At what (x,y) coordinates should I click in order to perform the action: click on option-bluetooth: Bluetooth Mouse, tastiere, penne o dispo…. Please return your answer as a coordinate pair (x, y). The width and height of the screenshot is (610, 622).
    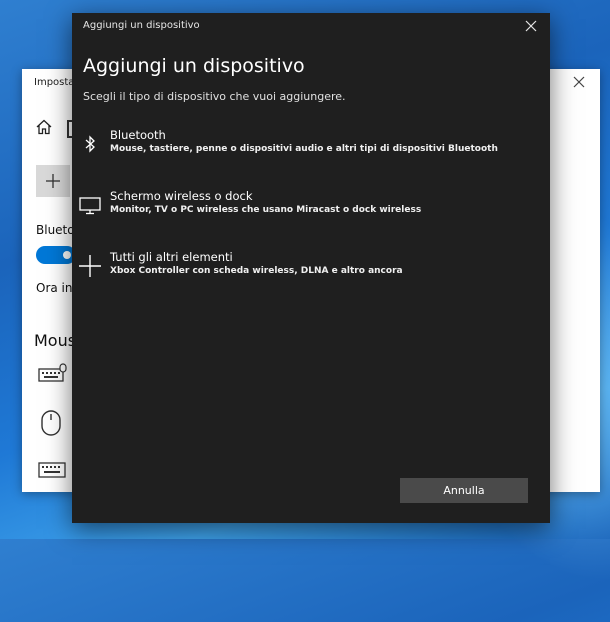
    Looking at the image, I should click on (311, 150).